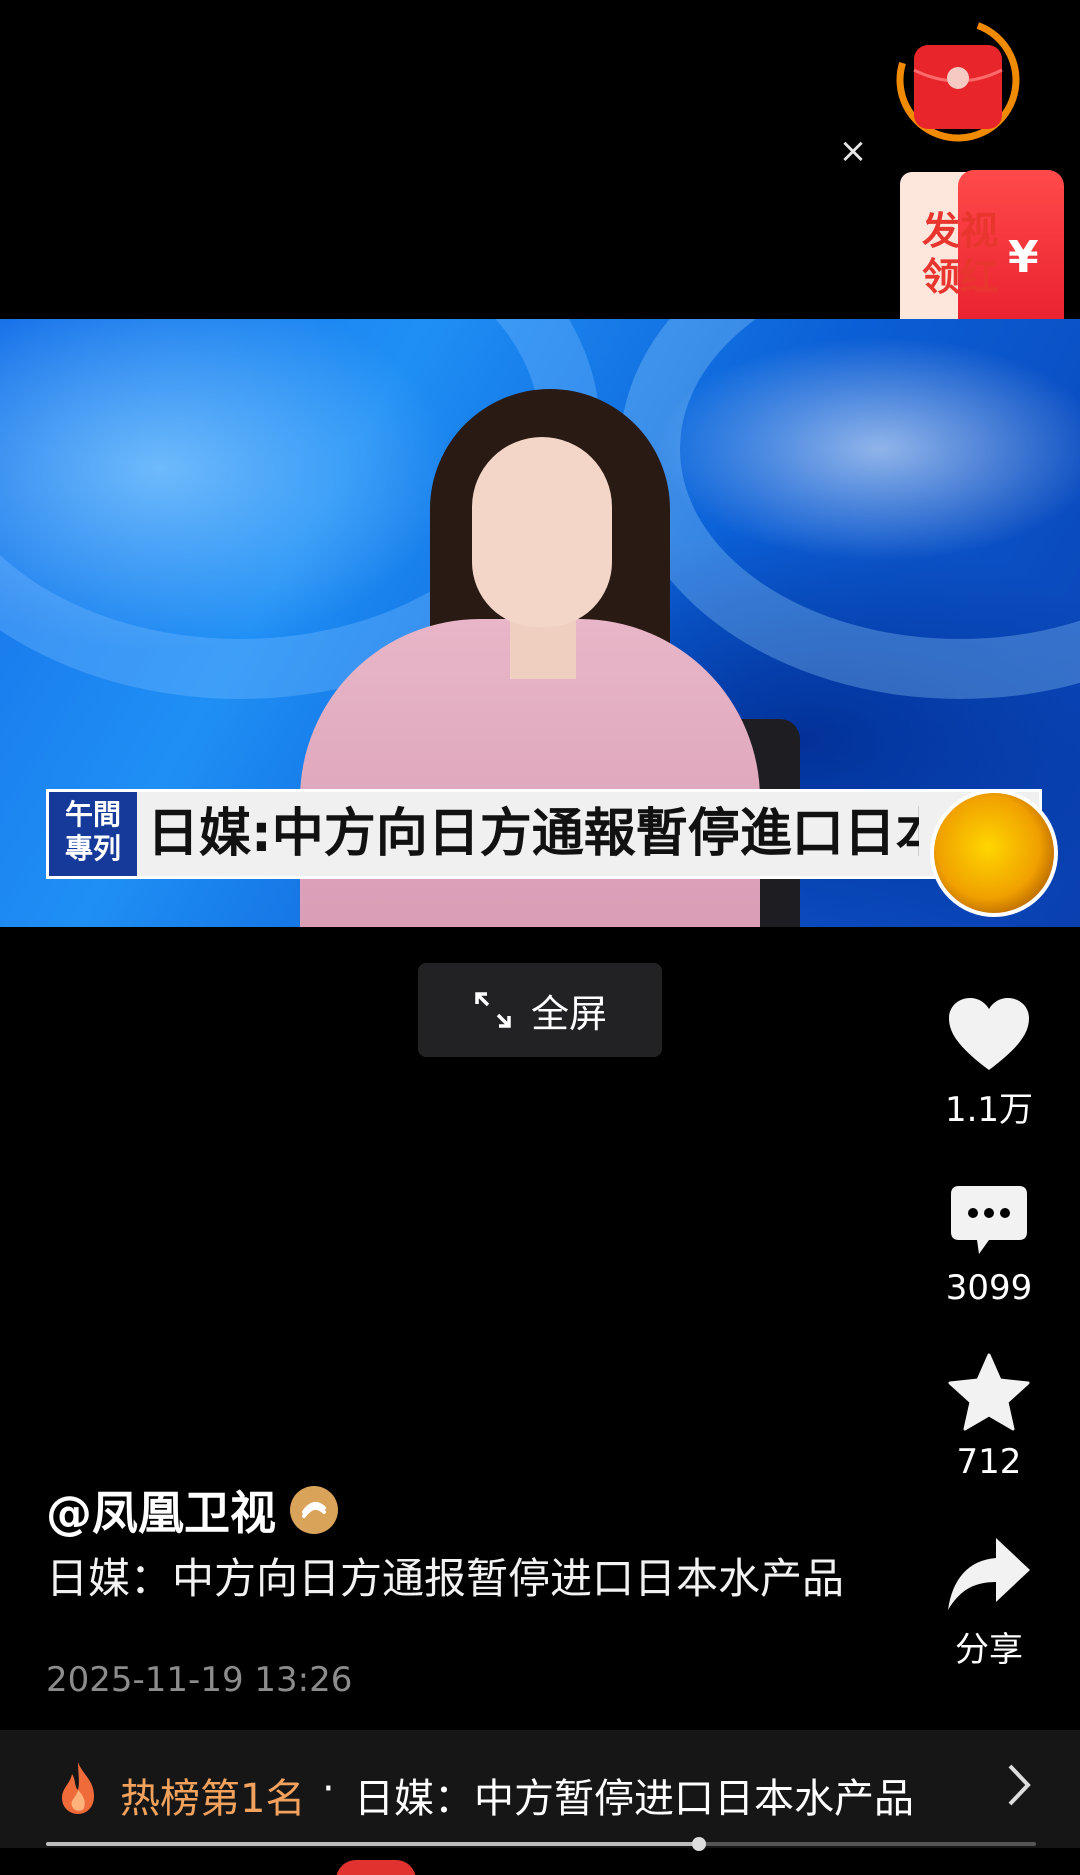  Describe the element at coordinates (989, 1110) in the screenshot. I see `like-count: 1.1万` at that location.